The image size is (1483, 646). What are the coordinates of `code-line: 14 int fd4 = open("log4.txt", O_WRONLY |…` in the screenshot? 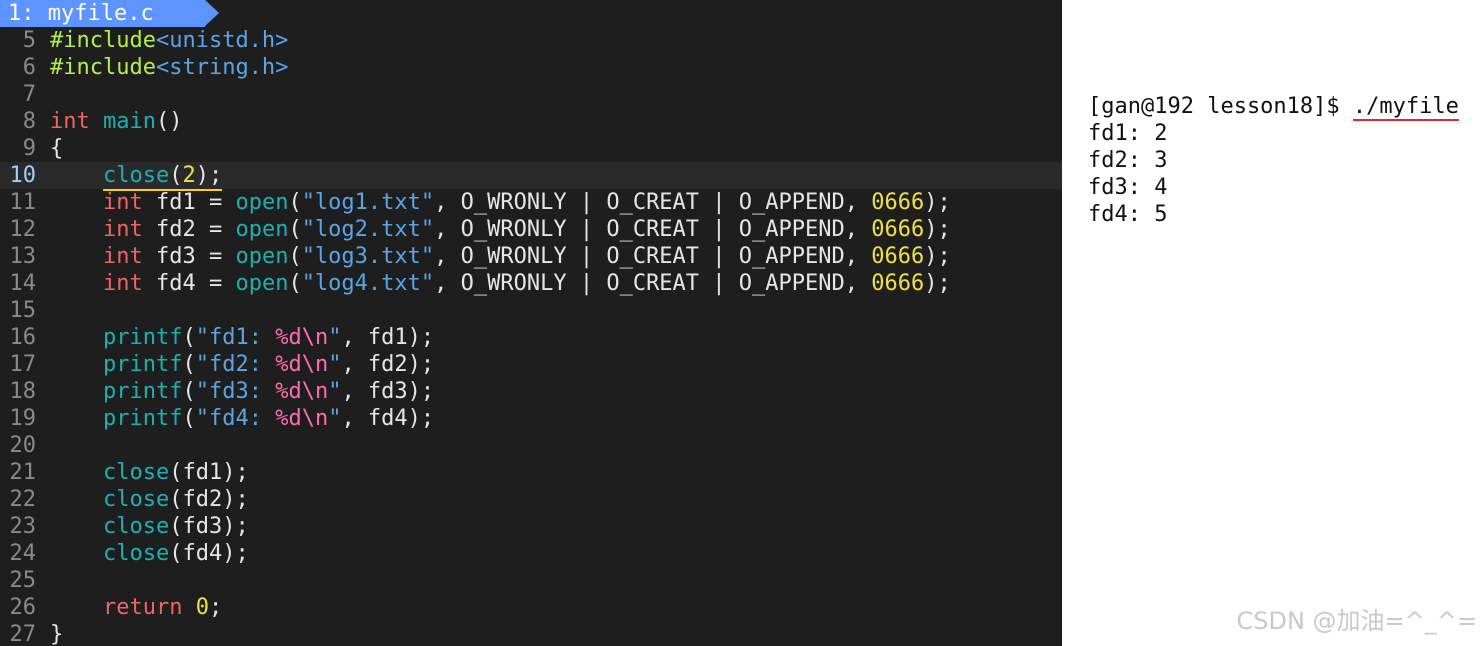 It's located at (531, 283).